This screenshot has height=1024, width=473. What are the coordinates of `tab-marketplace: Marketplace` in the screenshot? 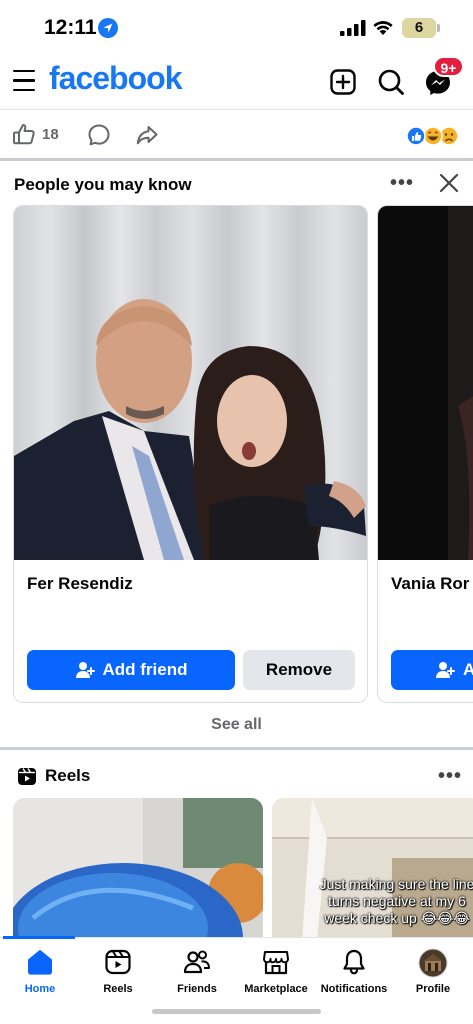 It's located at (276, 977).